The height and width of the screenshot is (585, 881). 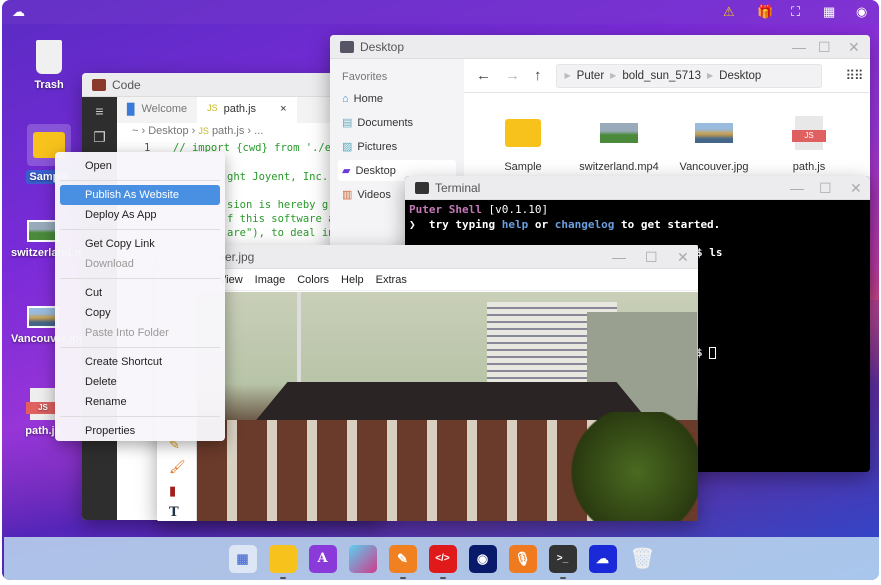 I want to click on terminal-app-icon: >_, so click(x=562, y=561).